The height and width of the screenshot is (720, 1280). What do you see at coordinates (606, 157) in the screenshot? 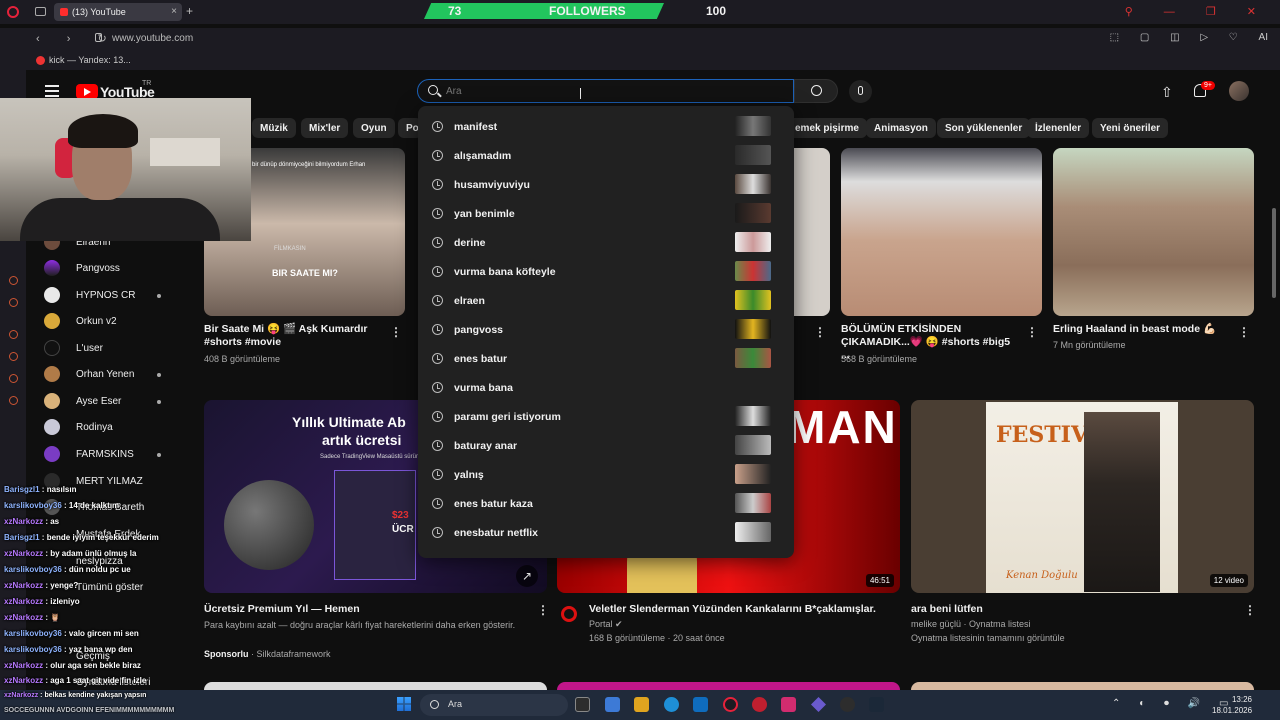
I see `suggestion-item: alışamadım` at bounding box center [606, 157].